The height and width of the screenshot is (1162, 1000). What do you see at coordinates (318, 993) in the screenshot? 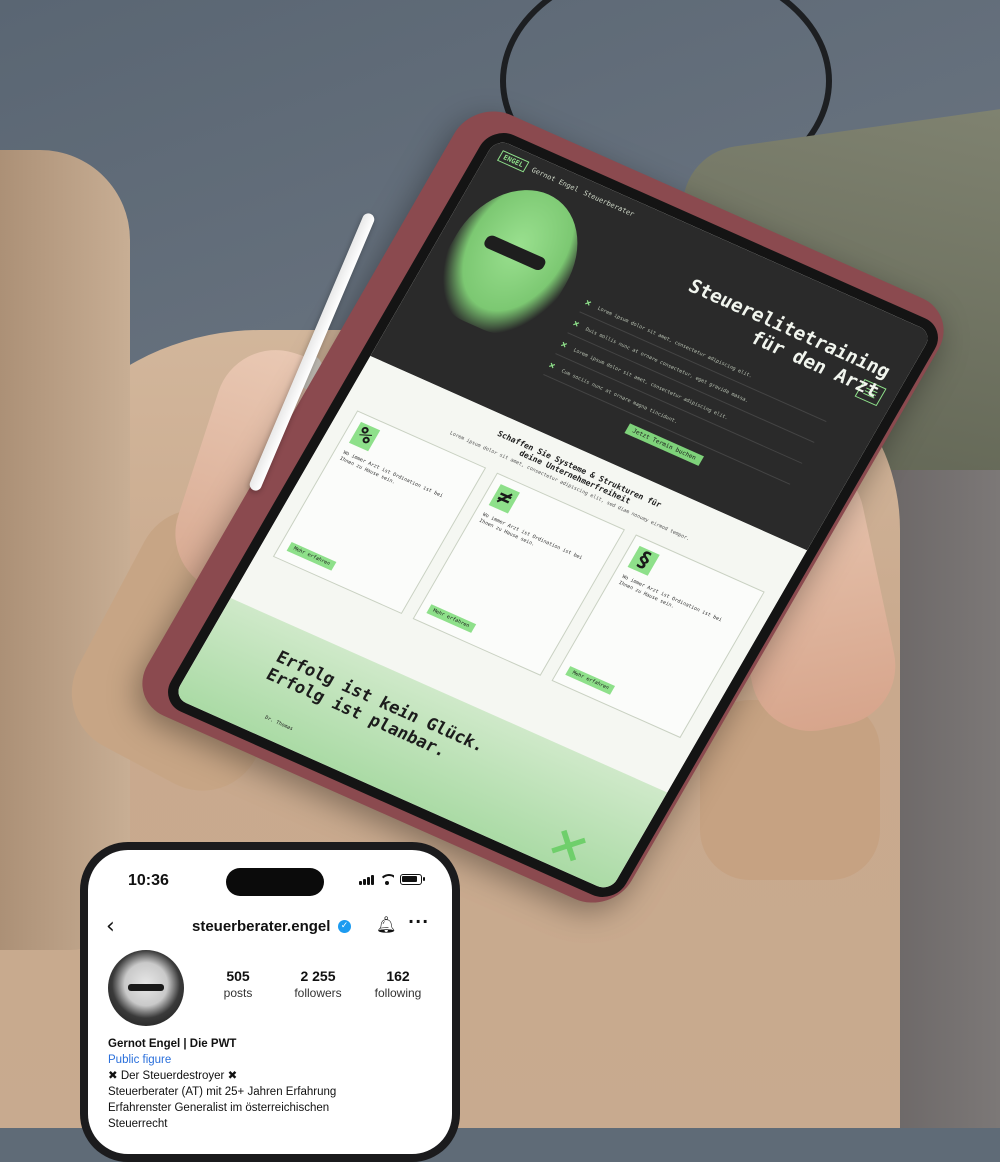
I see `stat-label: followers` at bounding box center [318, 993].